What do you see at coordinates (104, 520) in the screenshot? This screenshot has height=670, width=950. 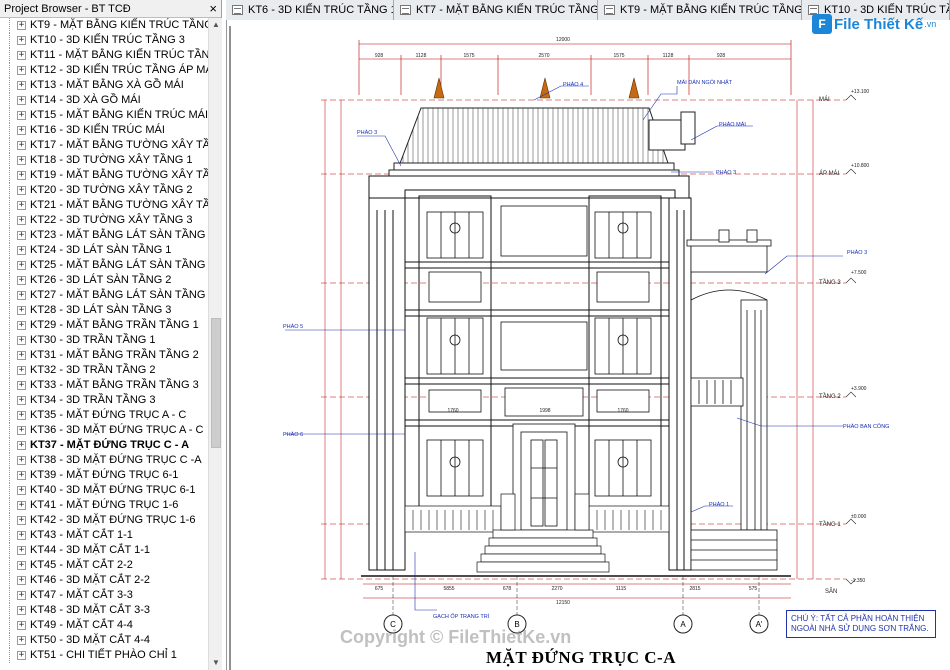 I see `tree-item: + KT42 - 3D MẶT ĐỨNG TRỤC 1-6` at bounding box center [104, 520].